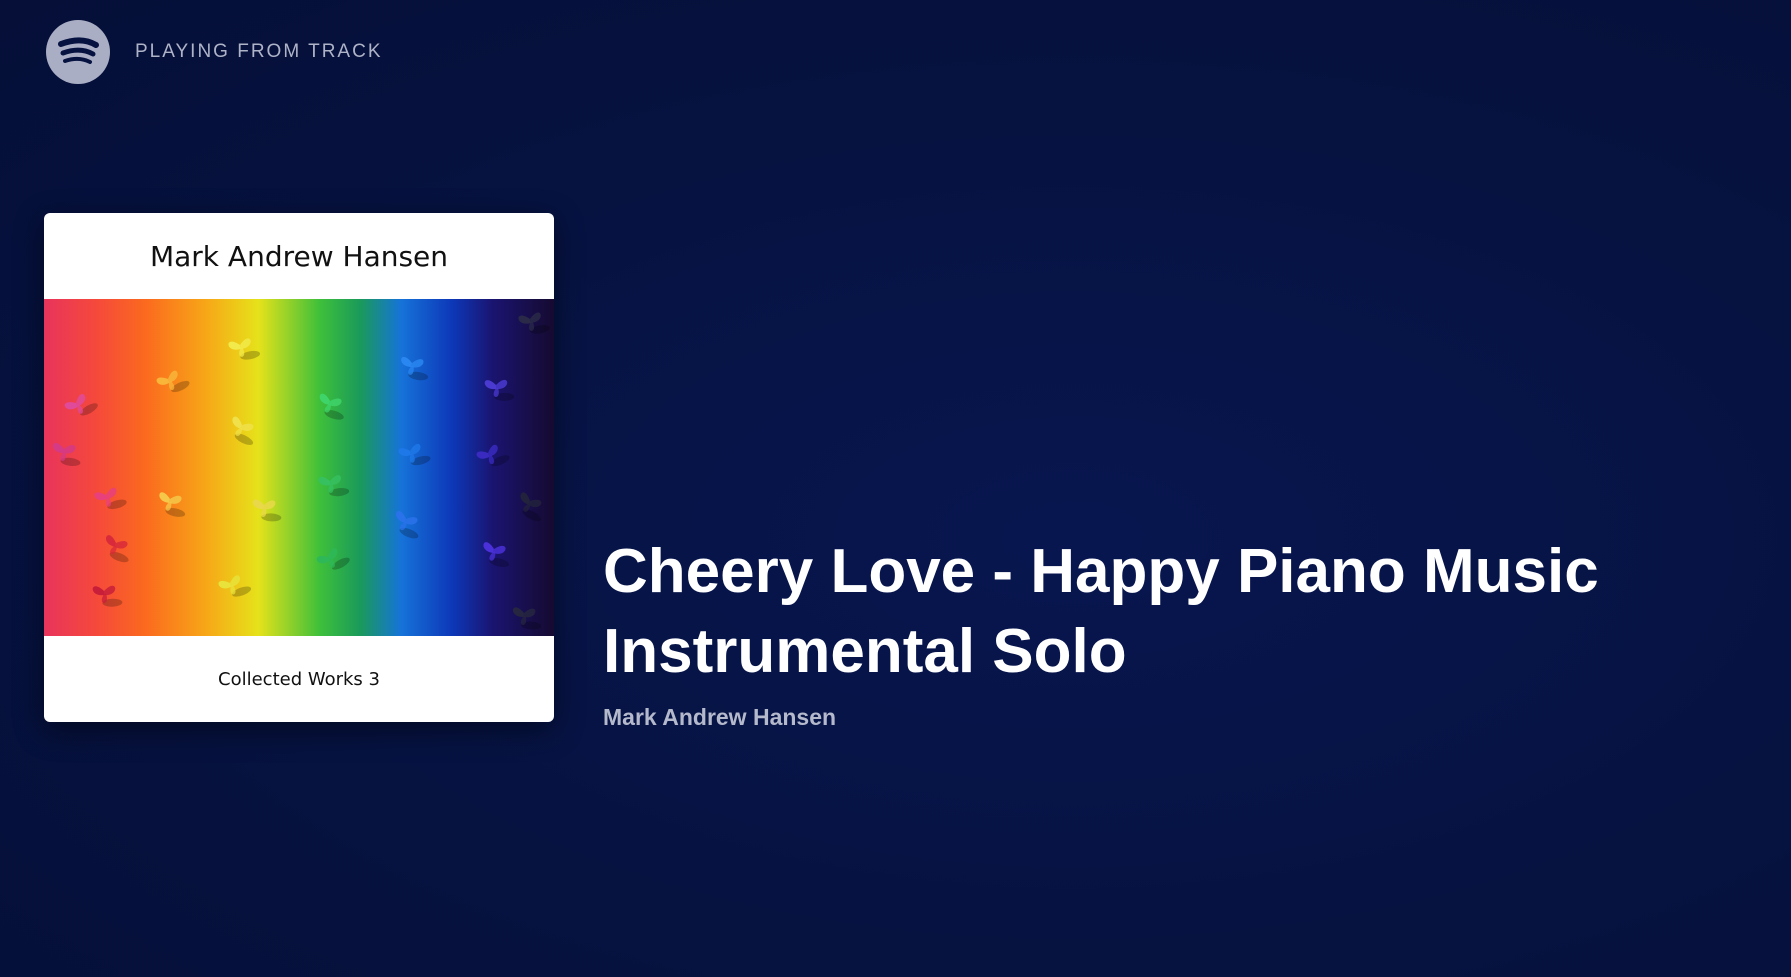 This screenshot has height=977, width=1791. I want to click on spotify-logo-icon, so click(78, 52).